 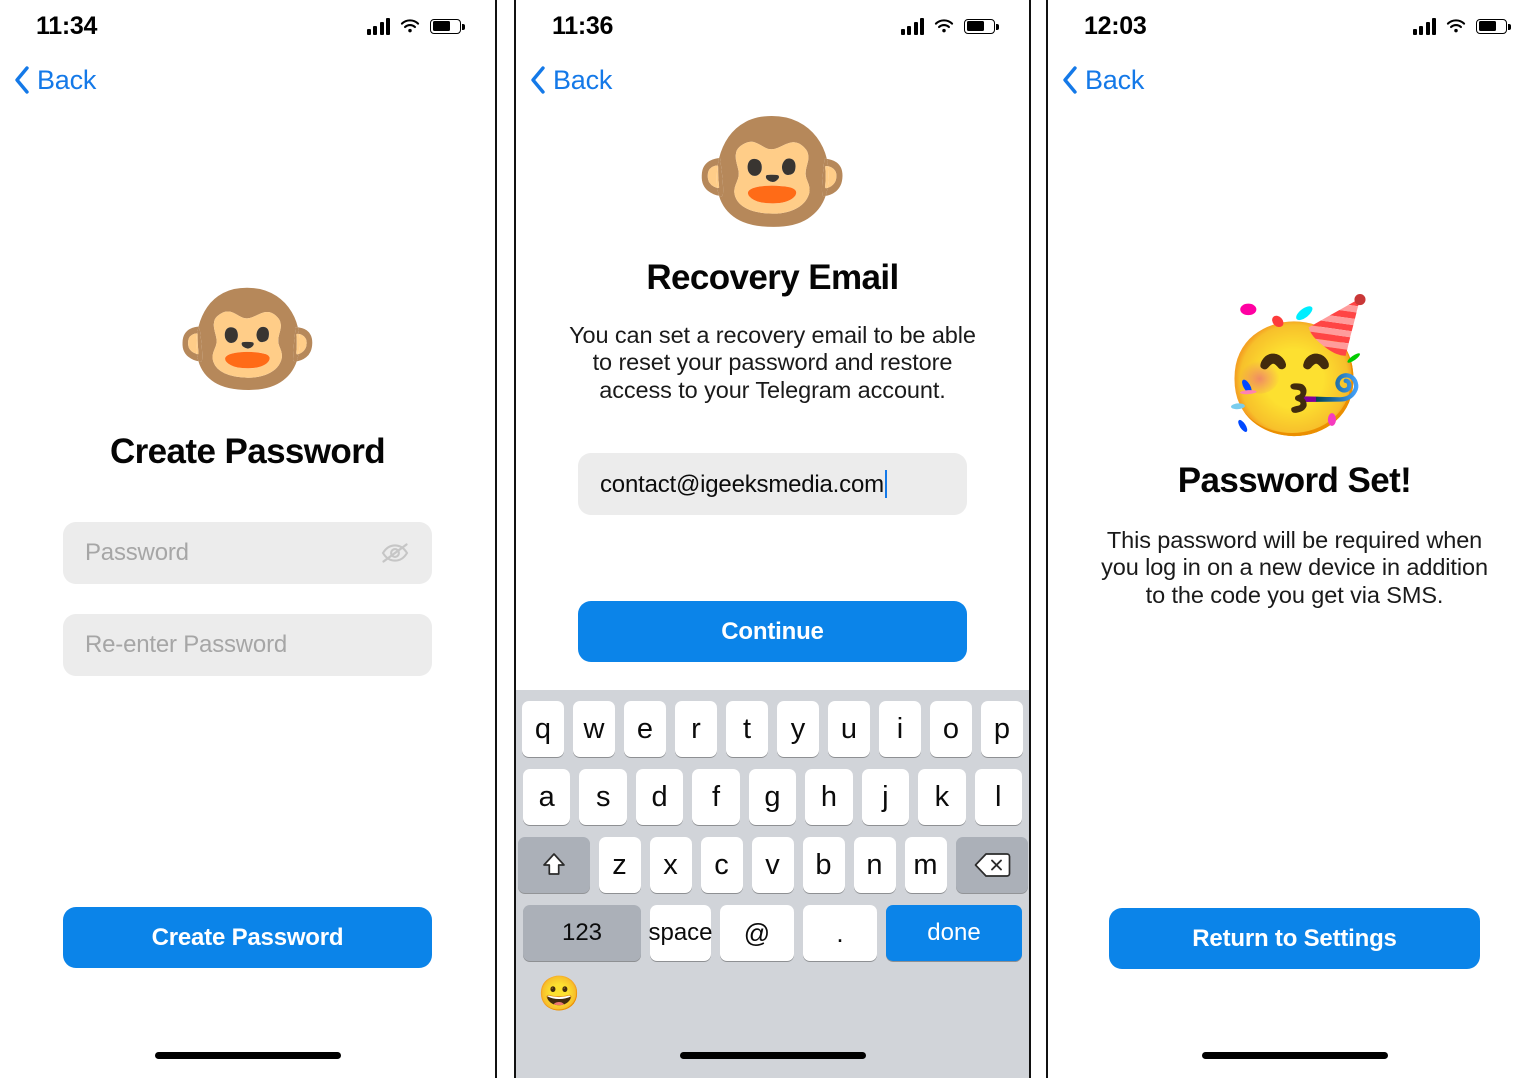 I want to click on key-u: u, so click(x=849, y=729).